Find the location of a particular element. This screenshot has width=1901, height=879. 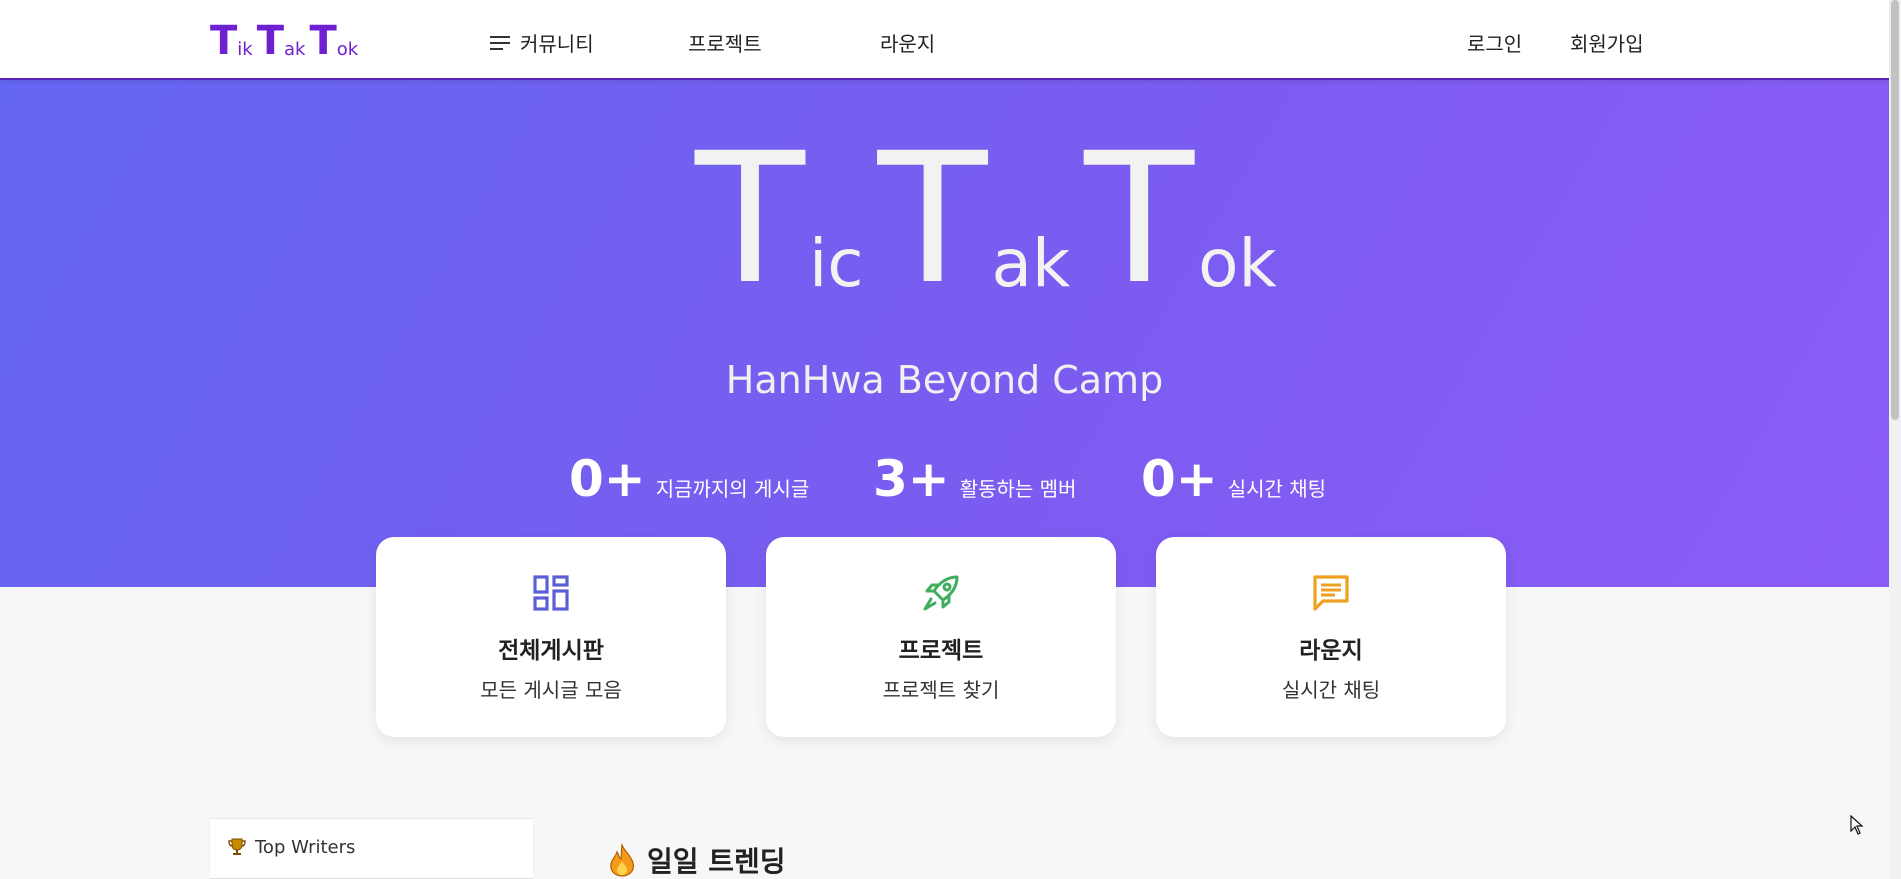

daily-trending-header: 일일 트렌딩 is located at coordinates (696, 859).